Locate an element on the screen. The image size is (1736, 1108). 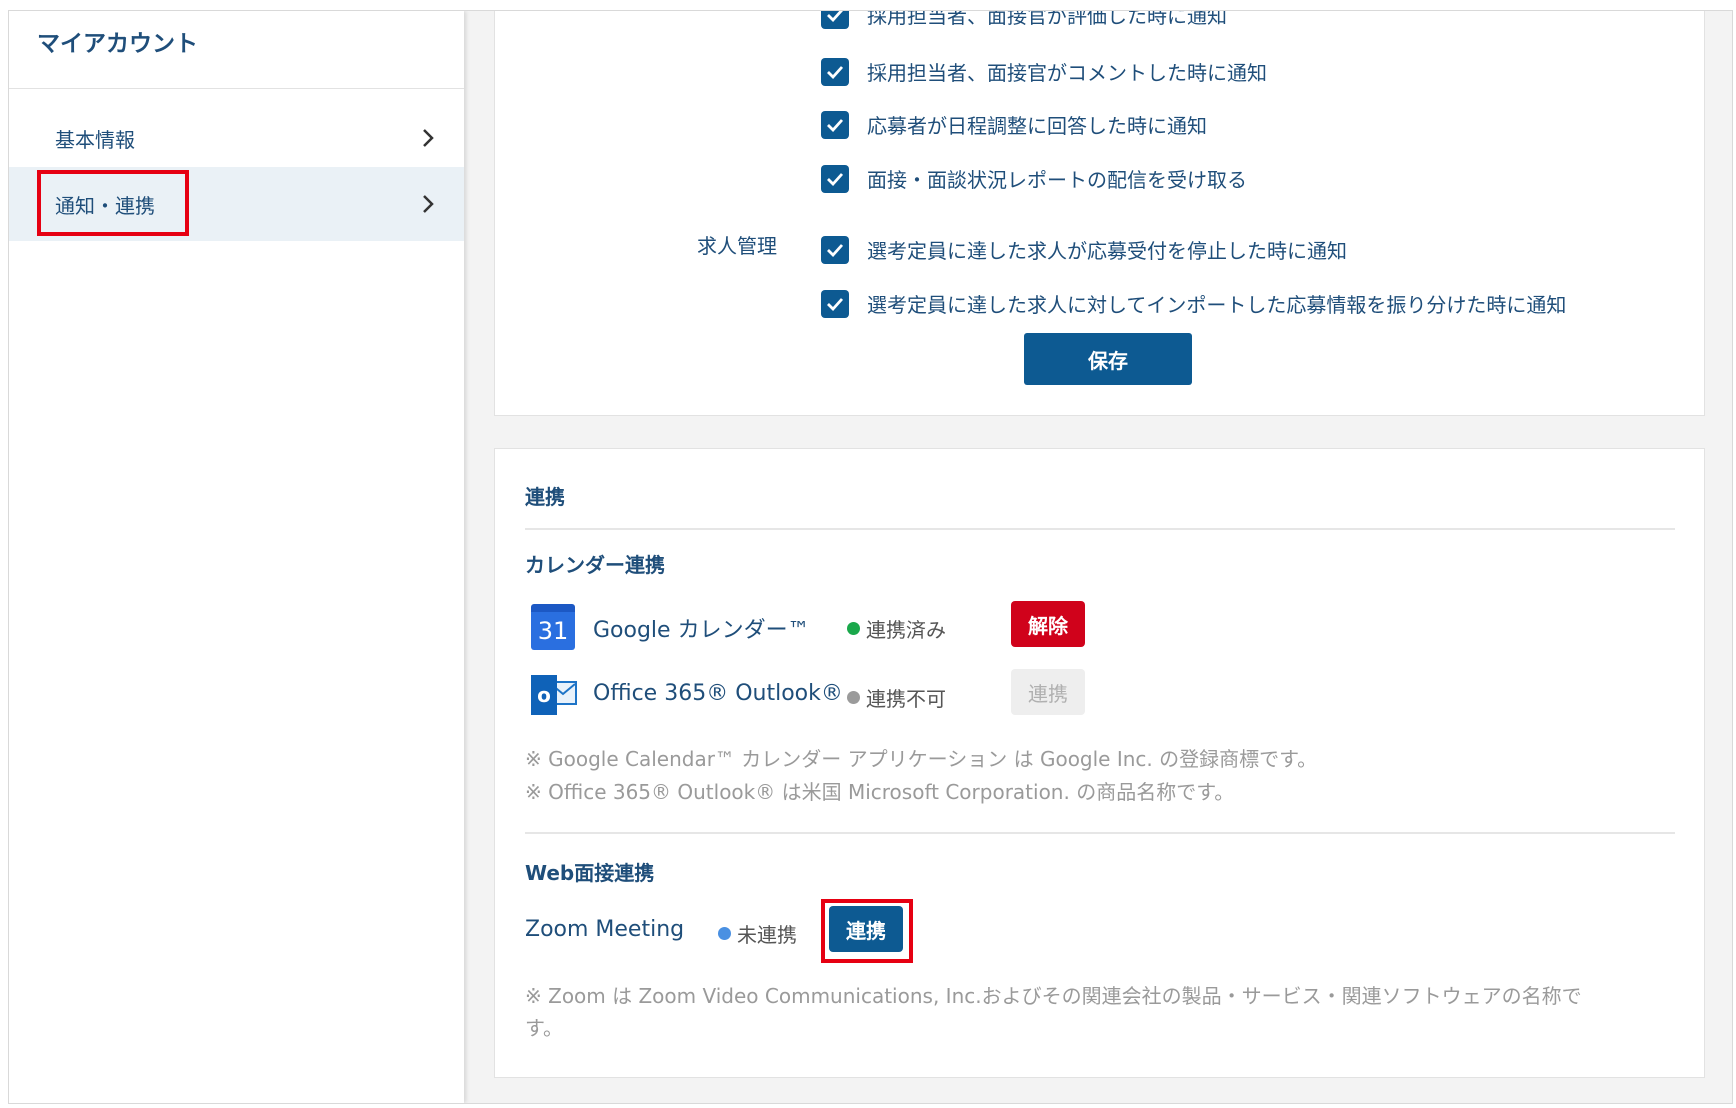
sidebar-title: マイアカウント is located at coordinates (236, 50).